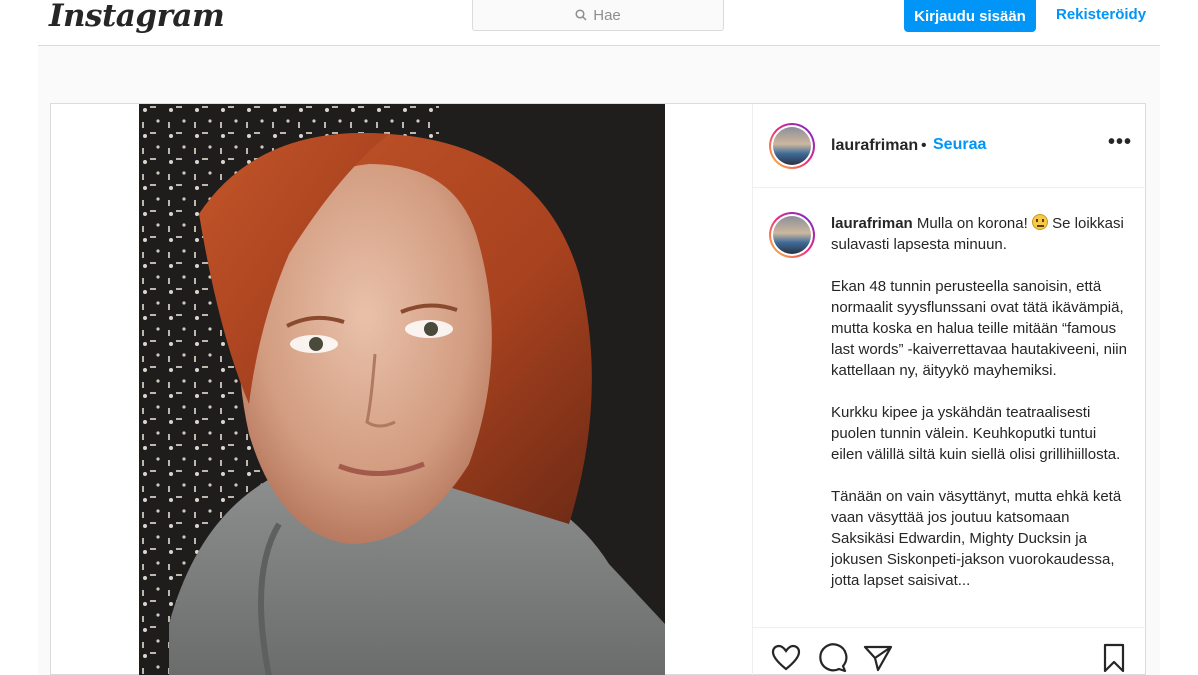 The image size is (1198, 675). What do you see at coordinates (970, 16) in the screenshot?
I see `login-button: Kirjaudu sisään` at bounding box center [970, 16].